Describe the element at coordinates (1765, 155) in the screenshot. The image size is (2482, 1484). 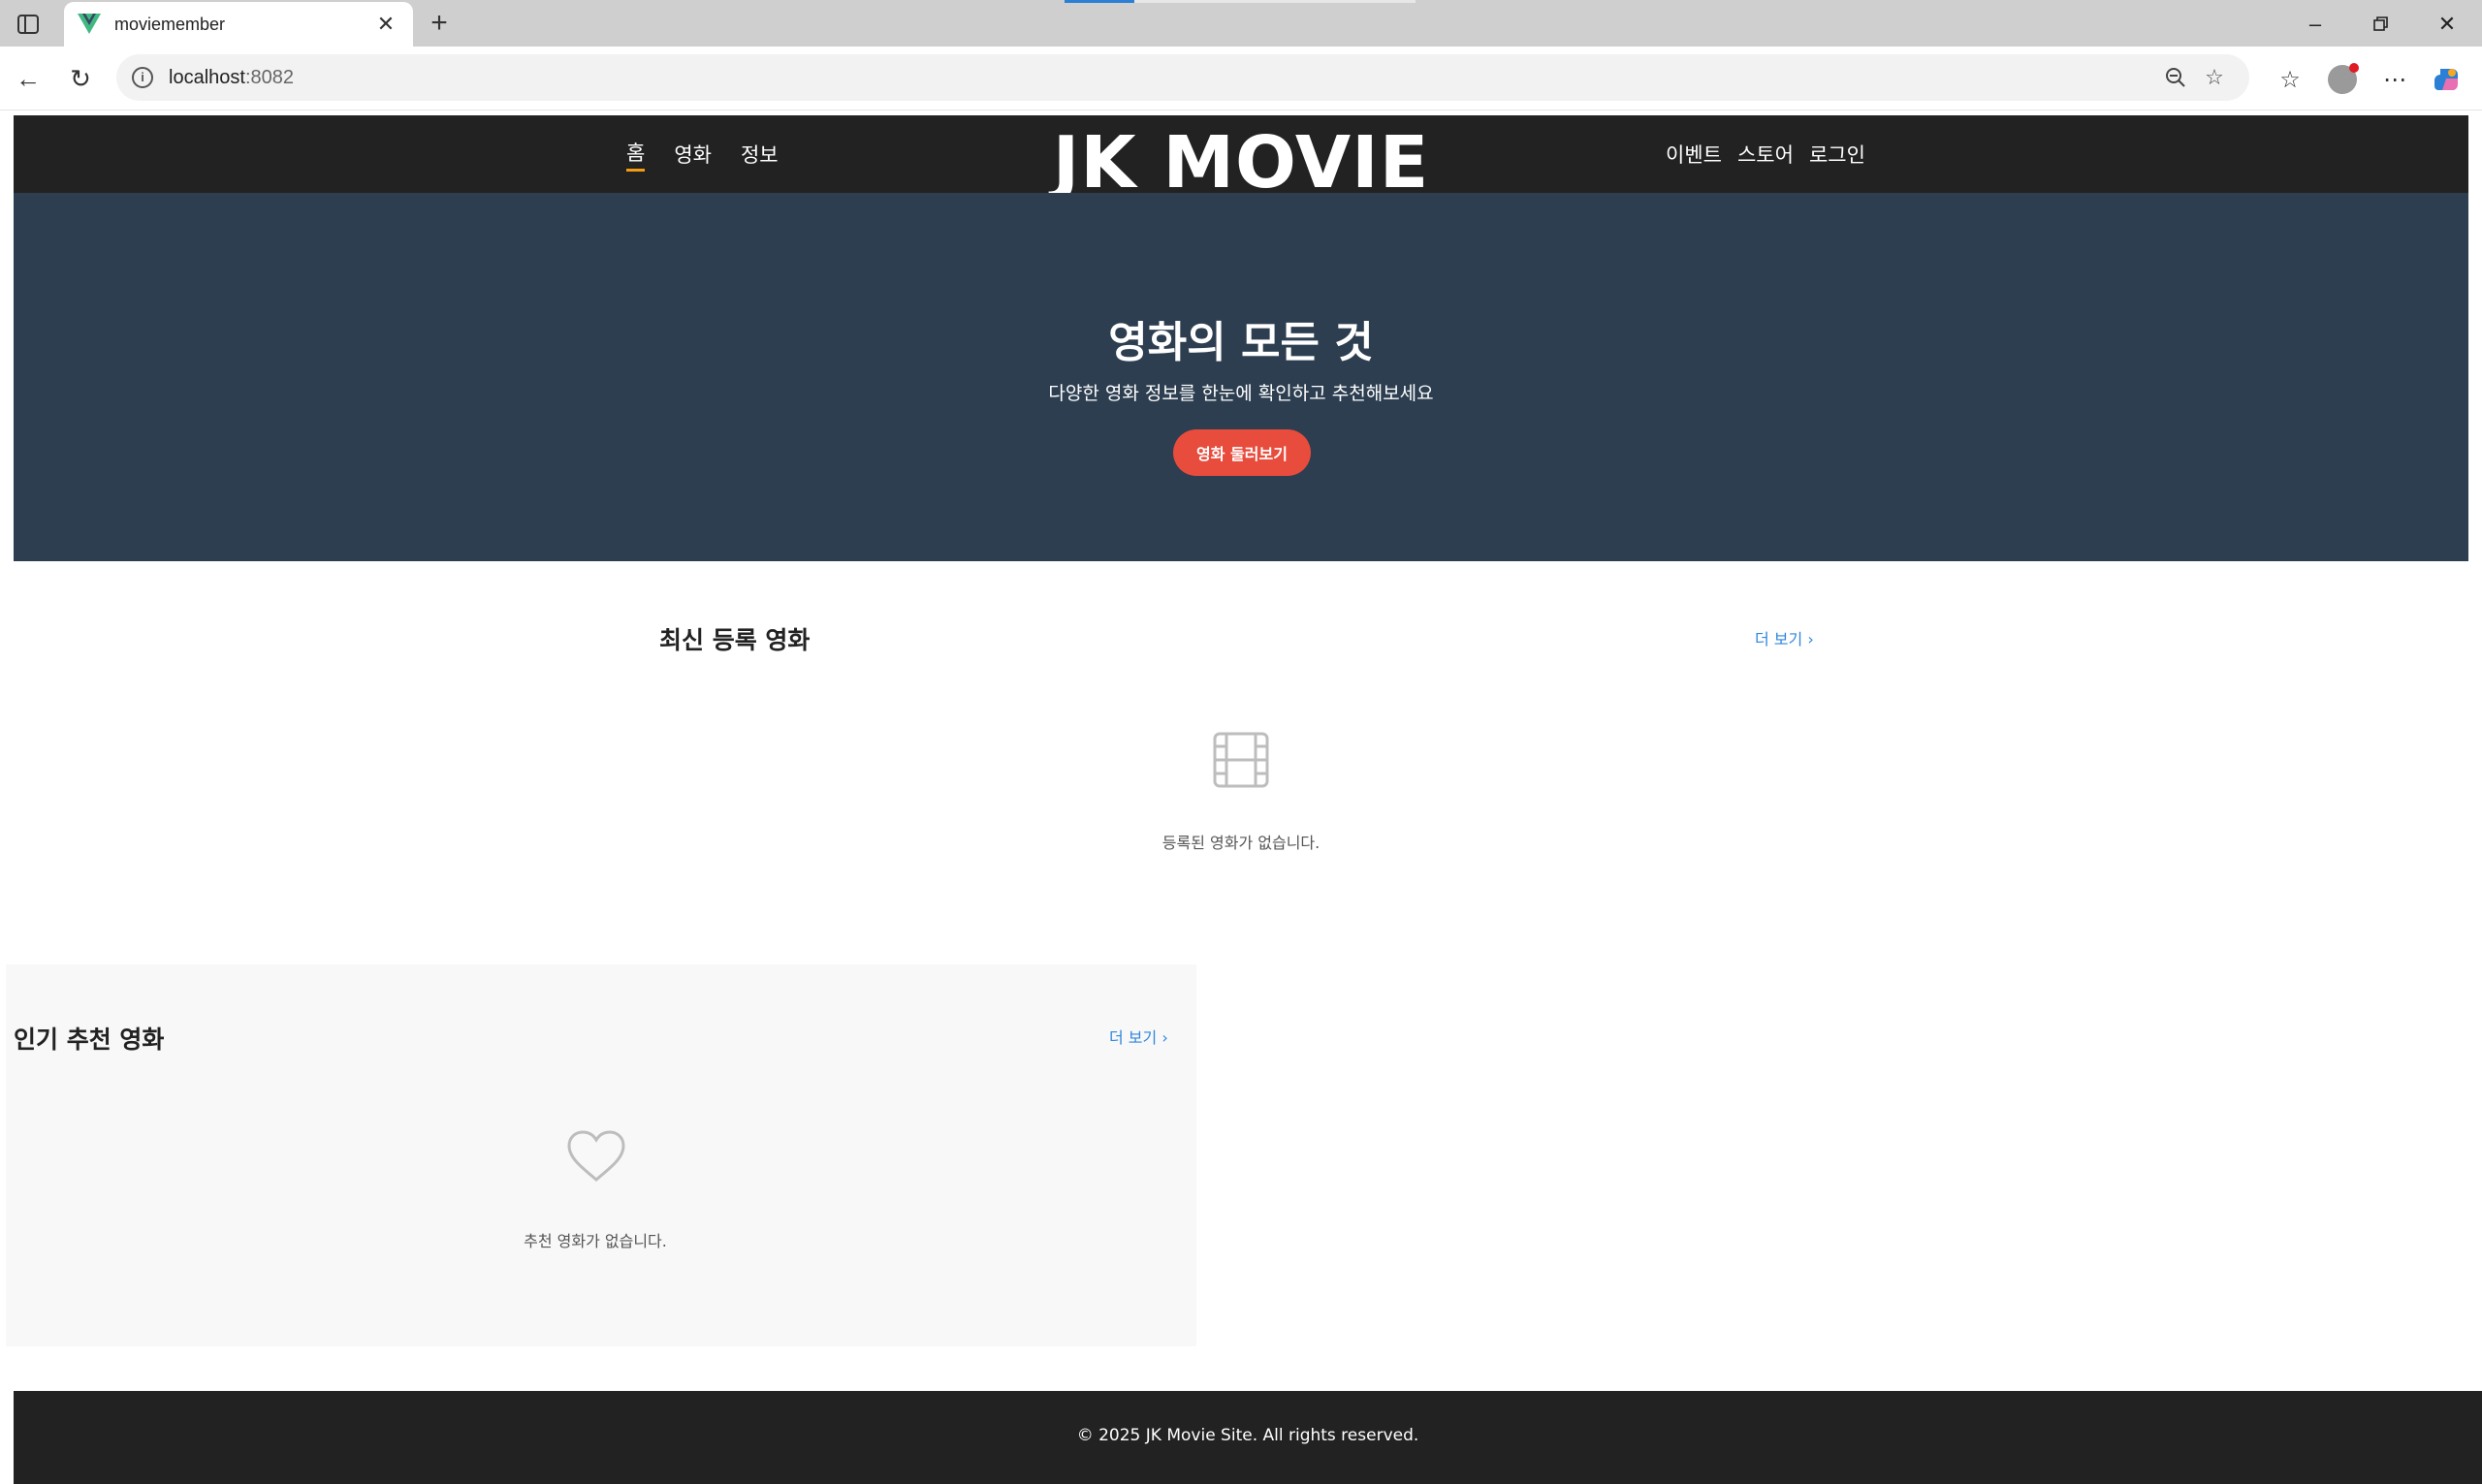
I see `nav-store: 스토어` at that location.